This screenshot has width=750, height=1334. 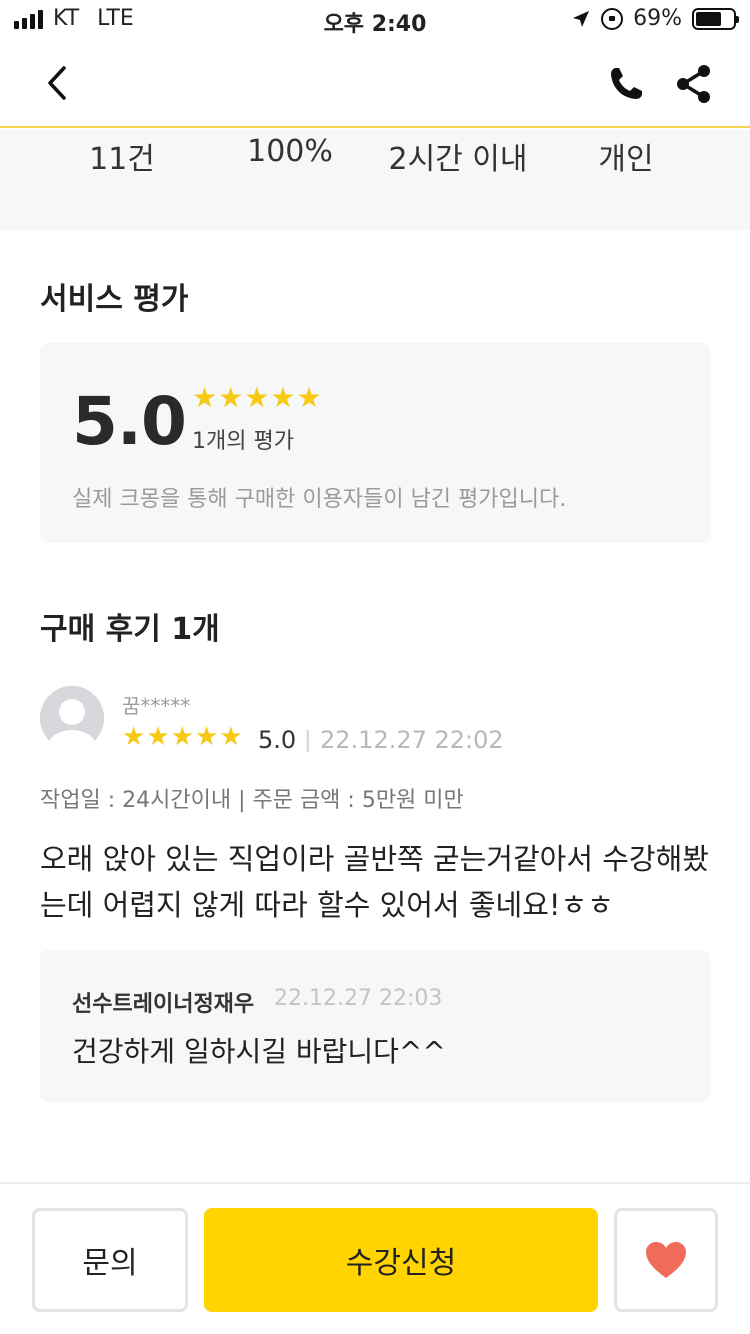 What do you see at coordinates (129, 421) in the screenshot?
I see `average-score: 5.0` at bounding box center [129, 421].